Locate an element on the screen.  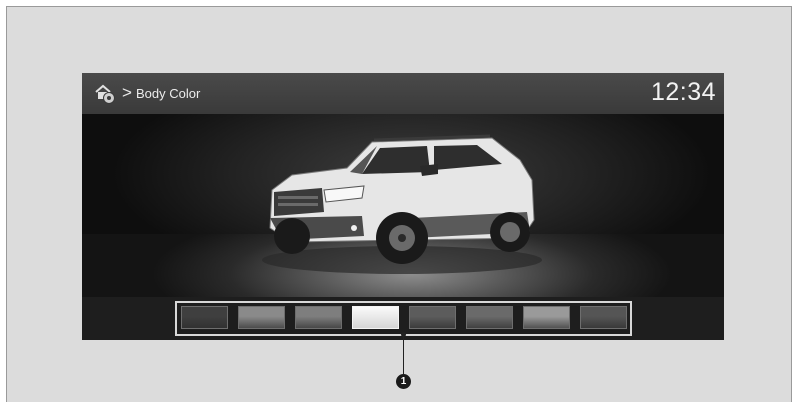
suv-vehicle-image is located at coordinates (402, 204).